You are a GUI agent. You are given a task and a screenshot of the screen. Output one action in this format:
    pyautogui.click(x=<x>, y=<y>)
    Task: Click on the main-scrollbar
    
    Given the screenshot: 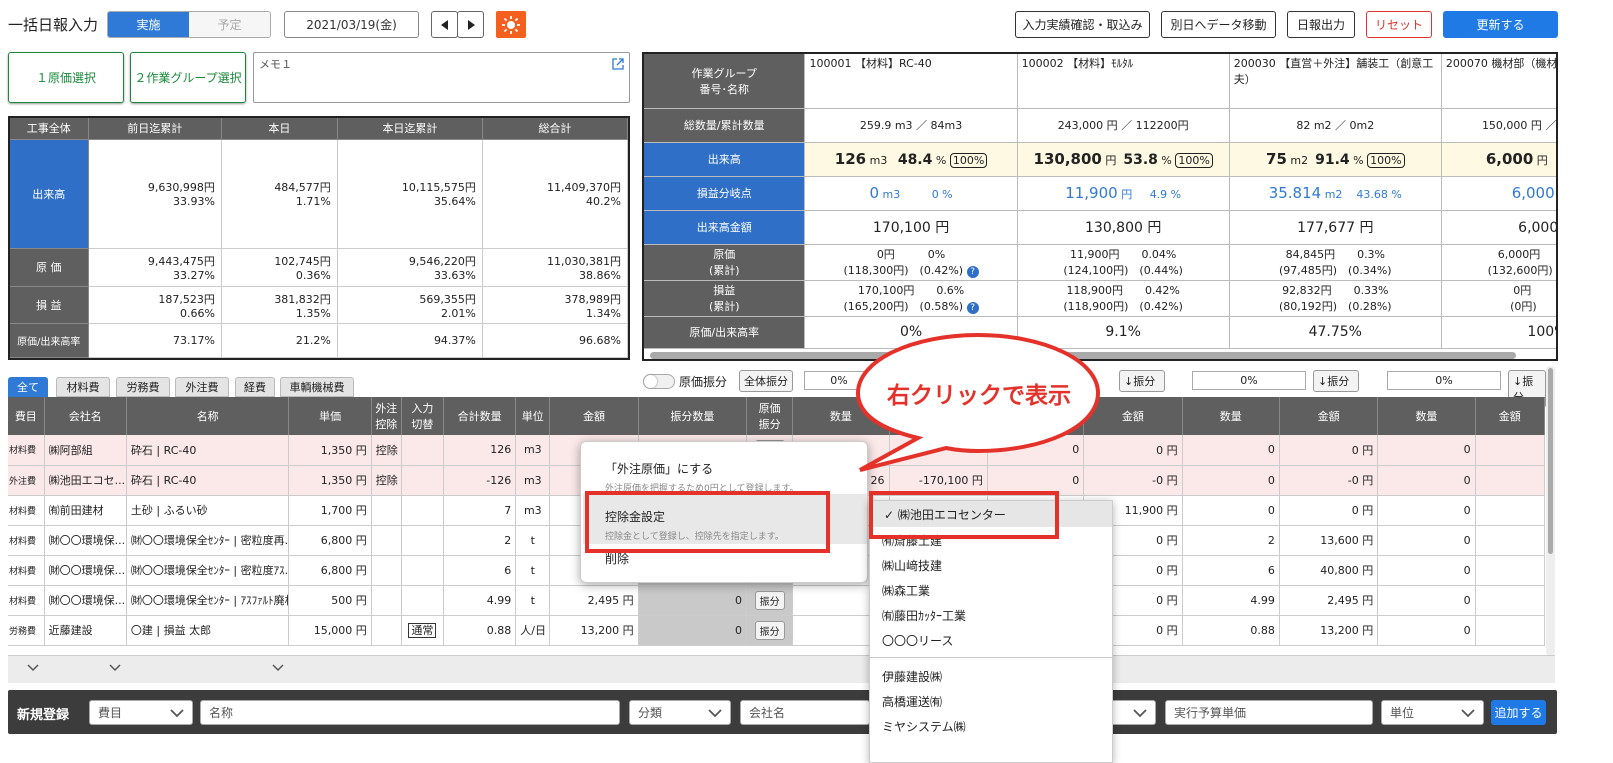 What is the action you would take?
    pyautogui.click(x=1550, y=511)
    